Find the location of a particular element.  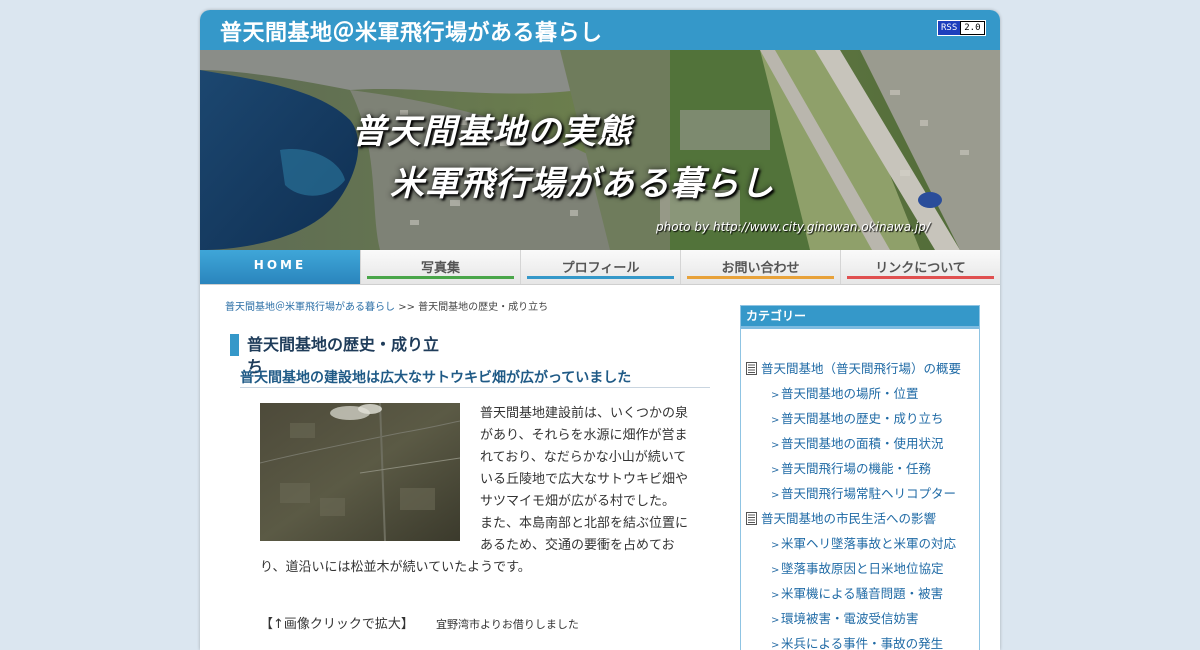

category-group-overview: 普天間基地（普天間飛行場）の概要 is located at coordinates (853, 367).